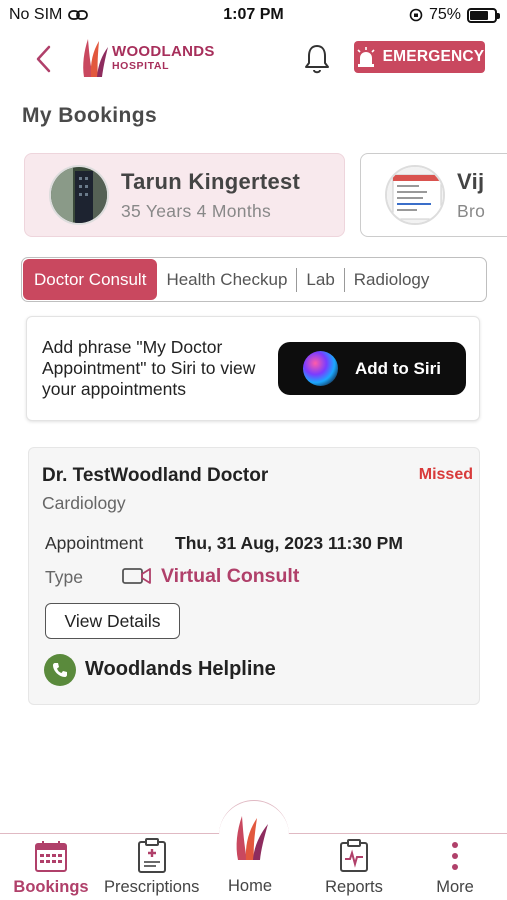 The height and width of the screenshot is (900, 507). I want to click on nav-bookings: Bookings, so click(51, 867).